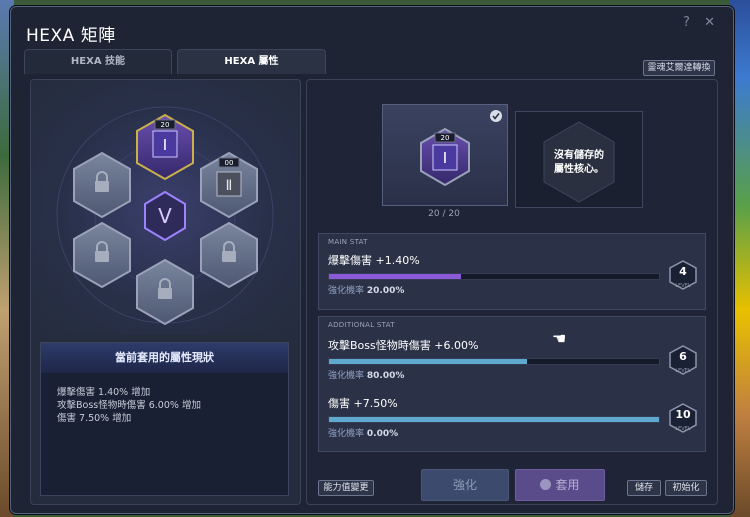 The height and width of the screenshot is (517, 750). I want to click on additional-stat-header: ADDITIONAL STAT, so click(361, 325).